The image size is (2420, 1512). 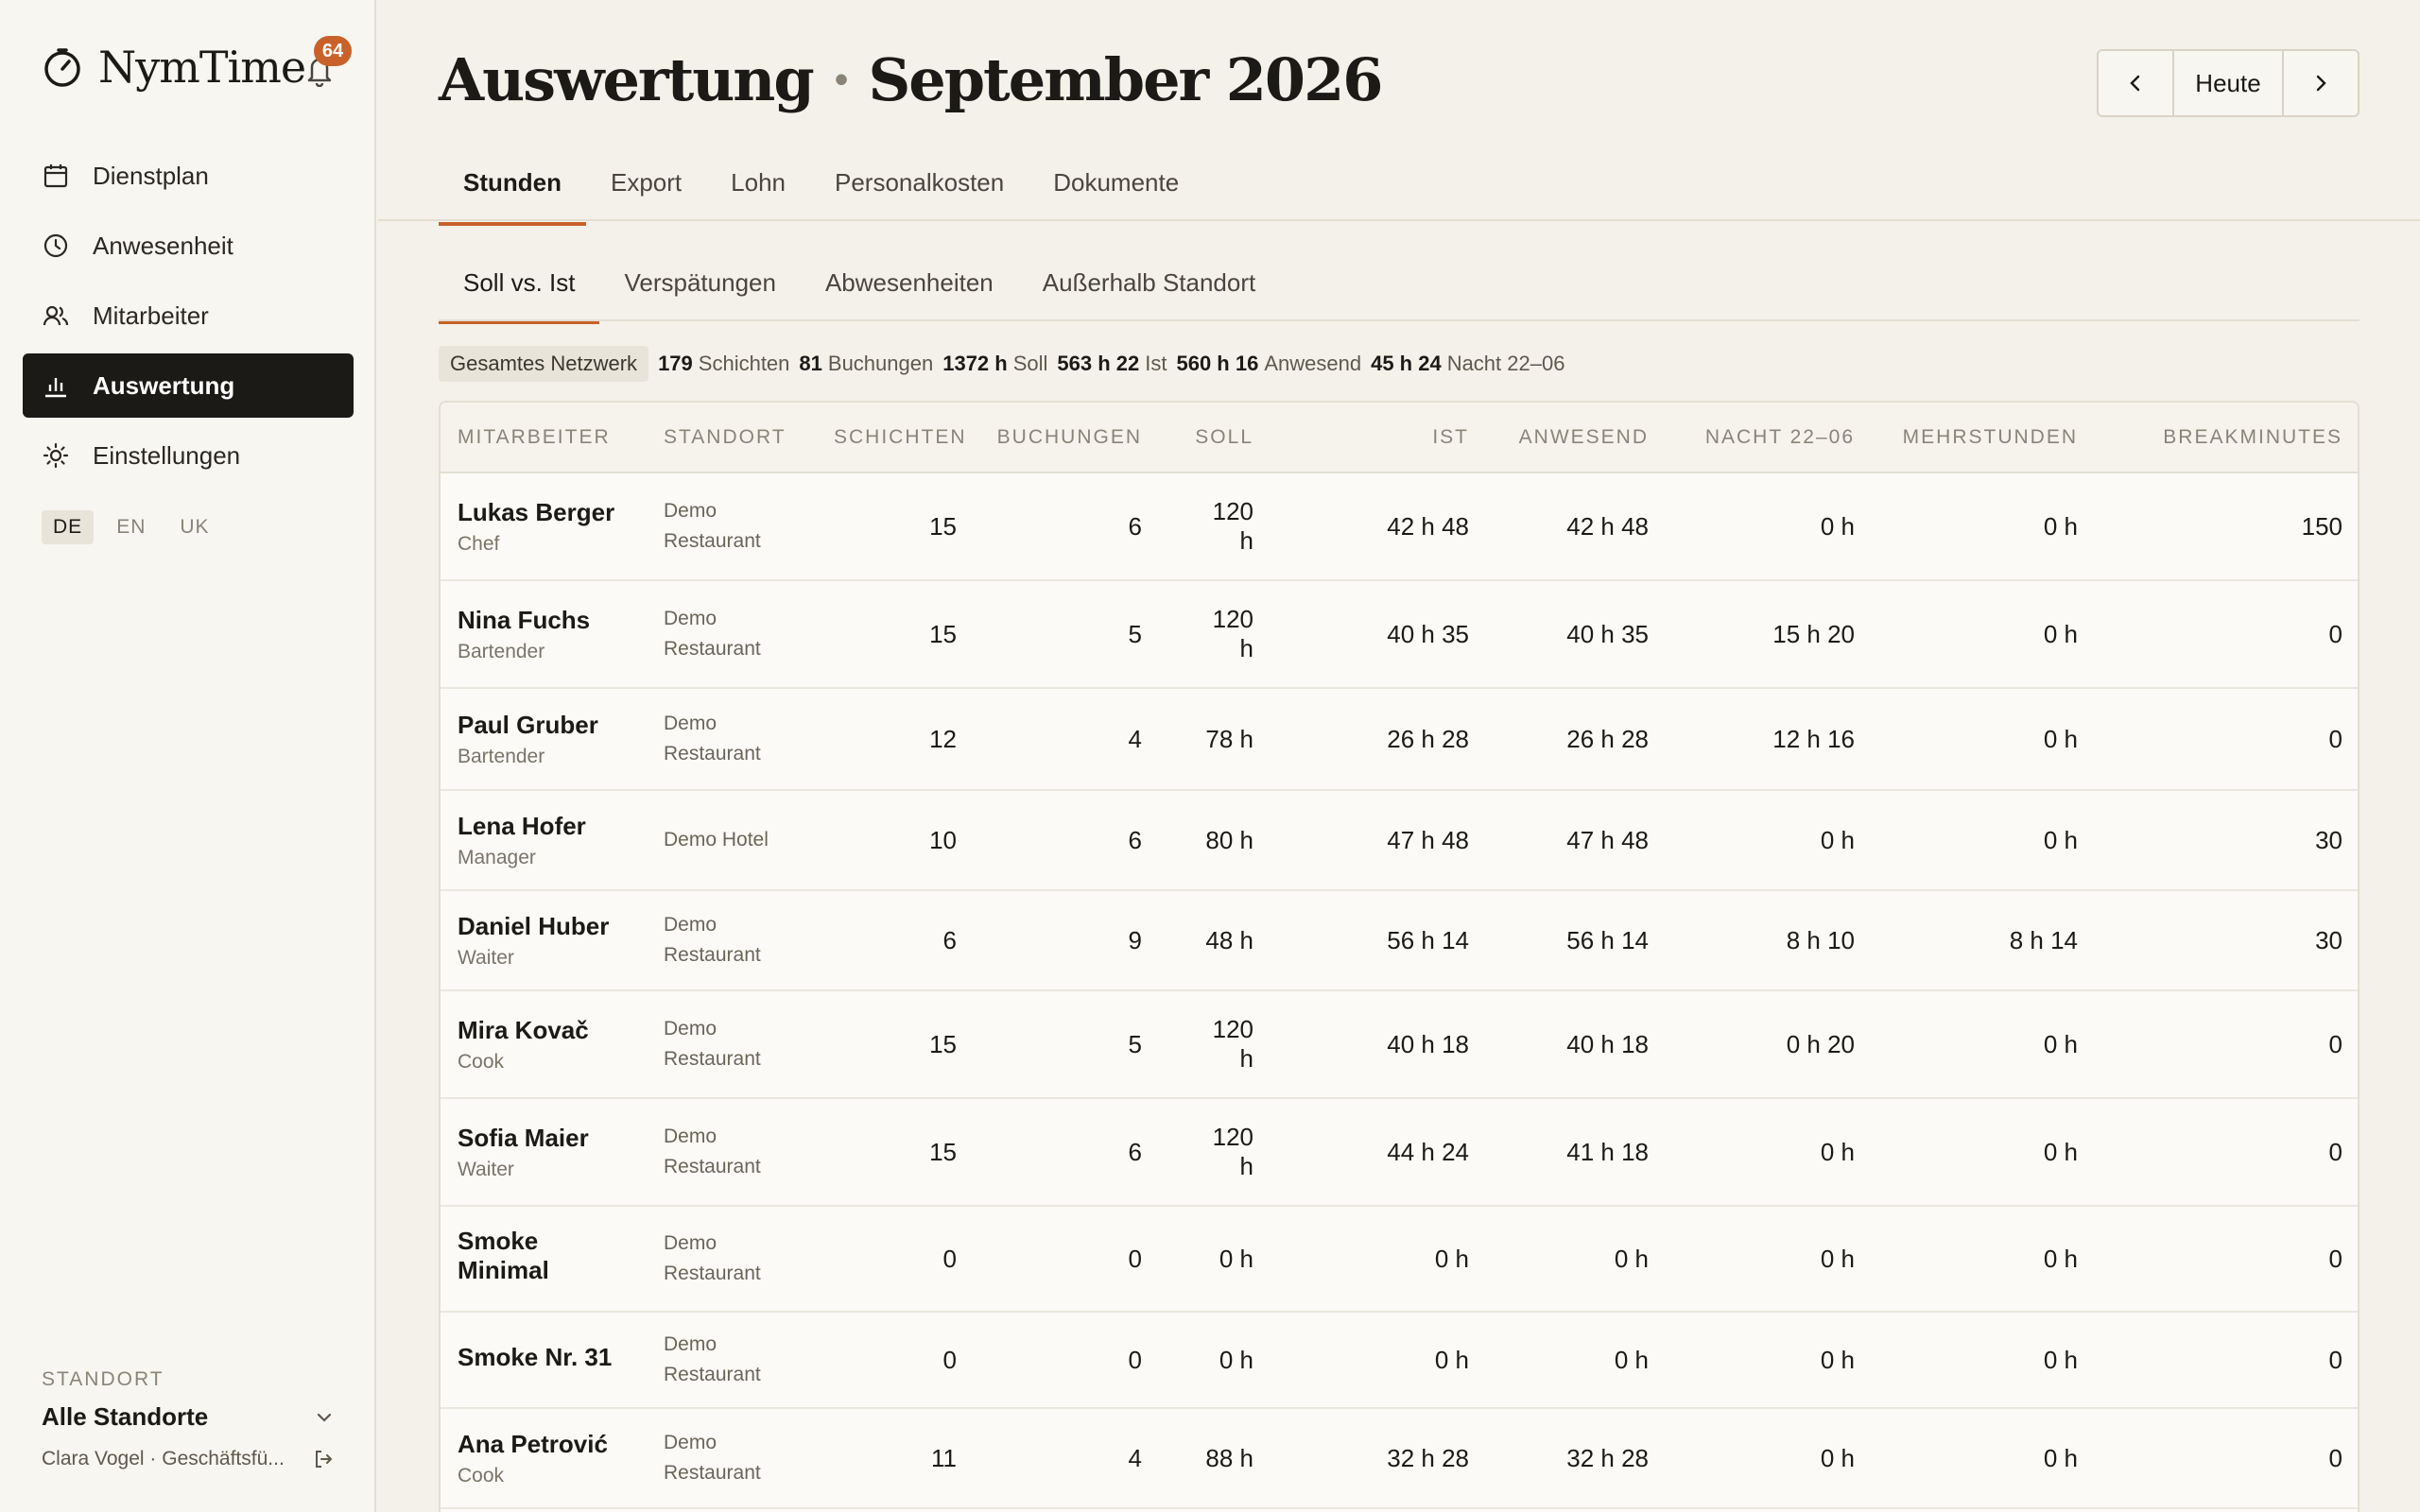 What do you see at coordinates (323, 1459) in the screenshot?
I see `logout-icon` at bounding box center [323, 1459].